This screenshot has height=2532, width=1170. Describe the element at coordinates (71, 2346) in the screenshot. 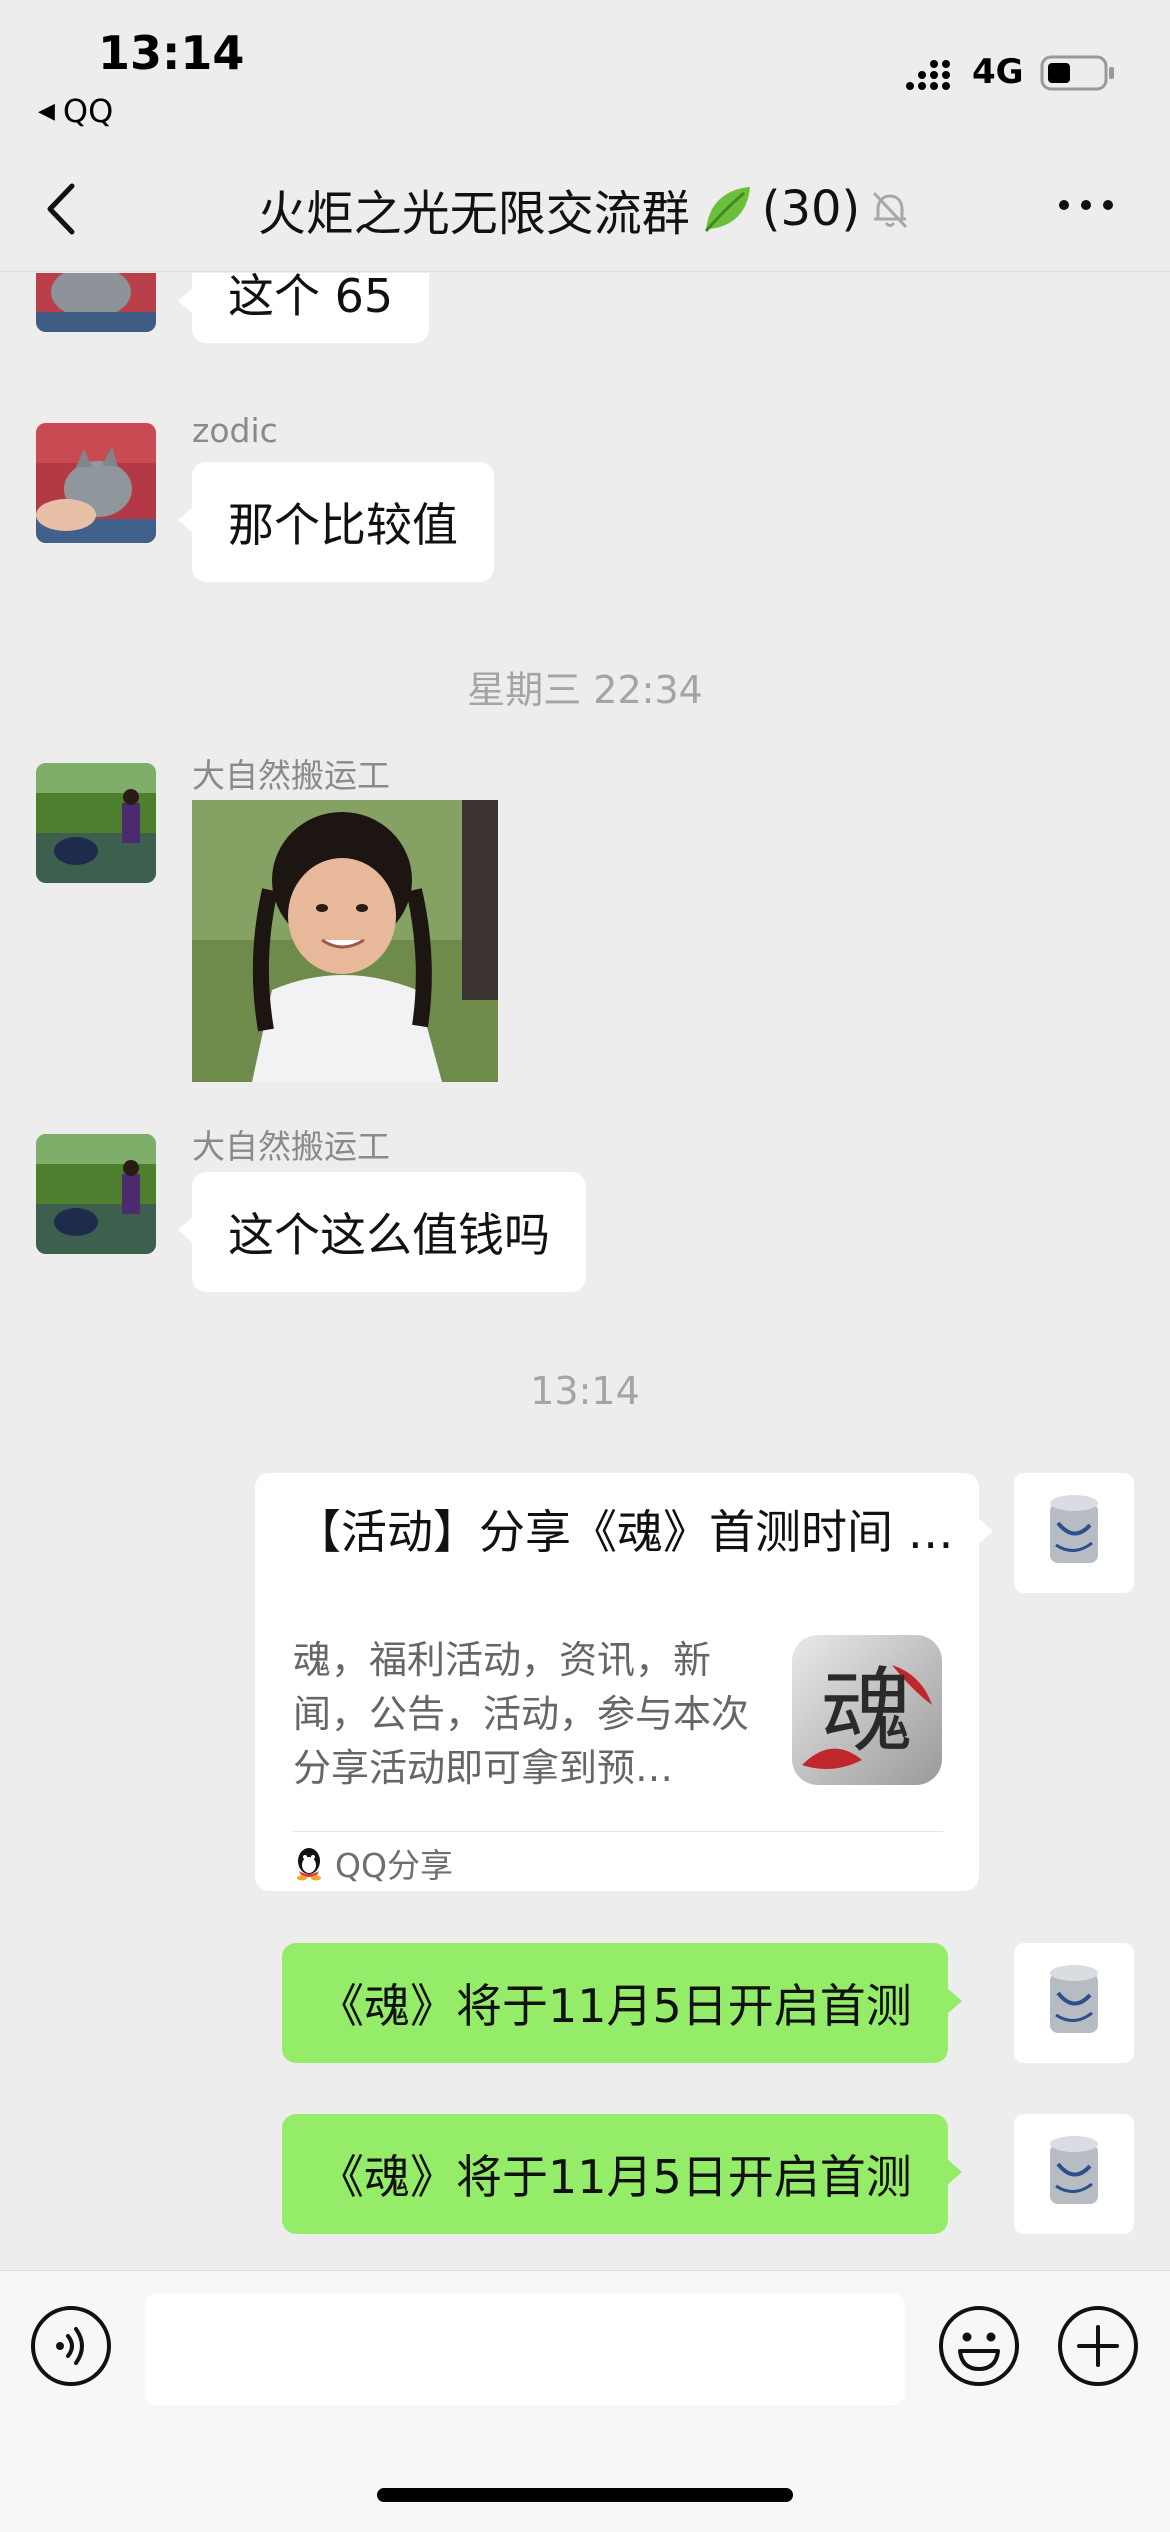

I see `voice-input-icon` at that location.